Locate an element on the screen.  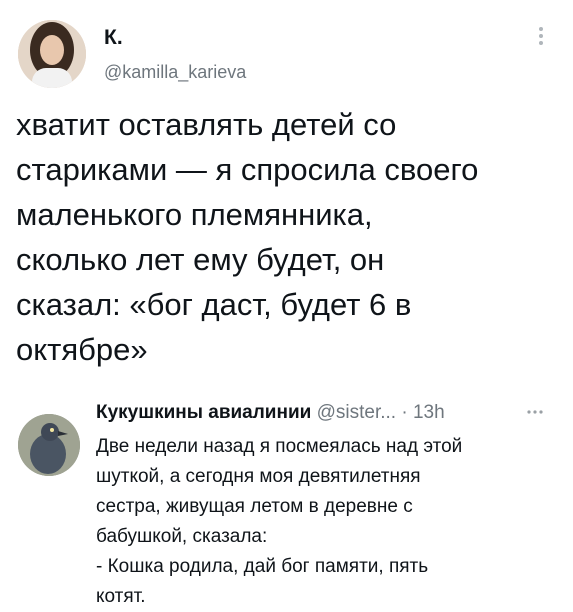
avatar-bird is located at coordinates (49, 445).